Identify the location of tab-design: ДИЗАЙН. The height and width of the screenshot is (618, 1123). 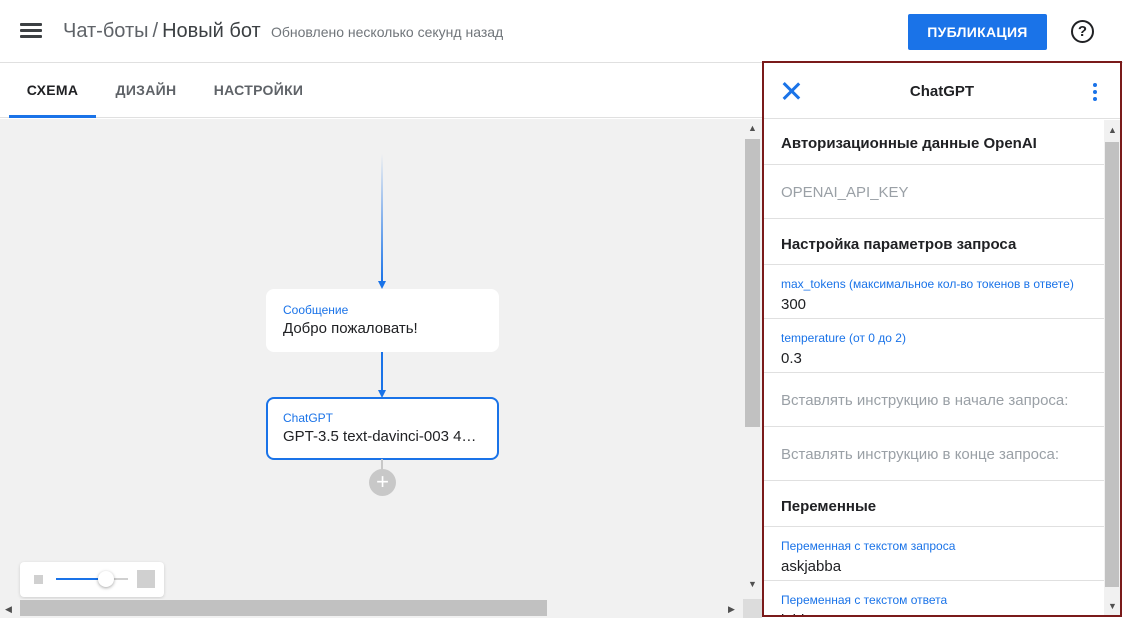
(146, 90).